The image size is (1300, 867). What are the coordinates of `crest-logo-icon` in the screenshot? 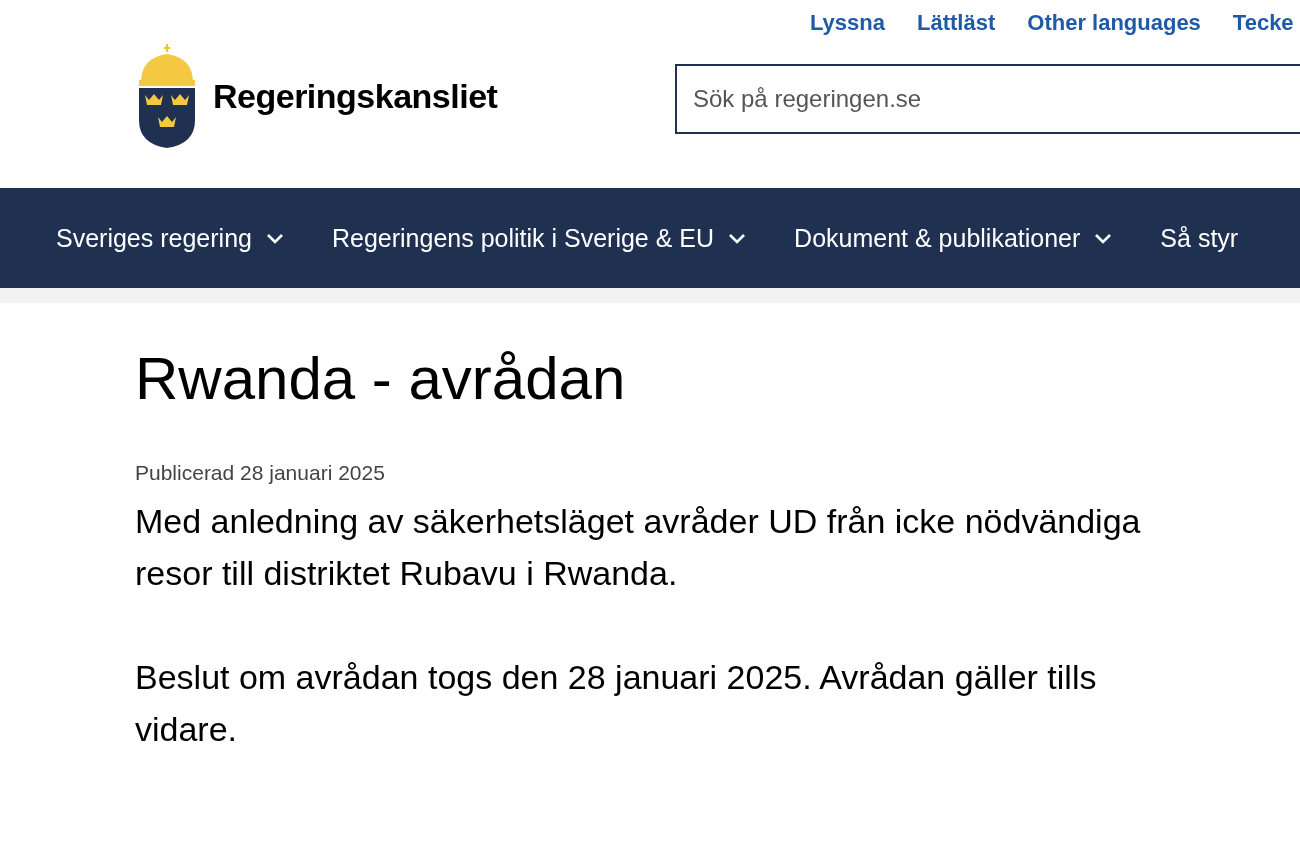 It's located at (167, 96).